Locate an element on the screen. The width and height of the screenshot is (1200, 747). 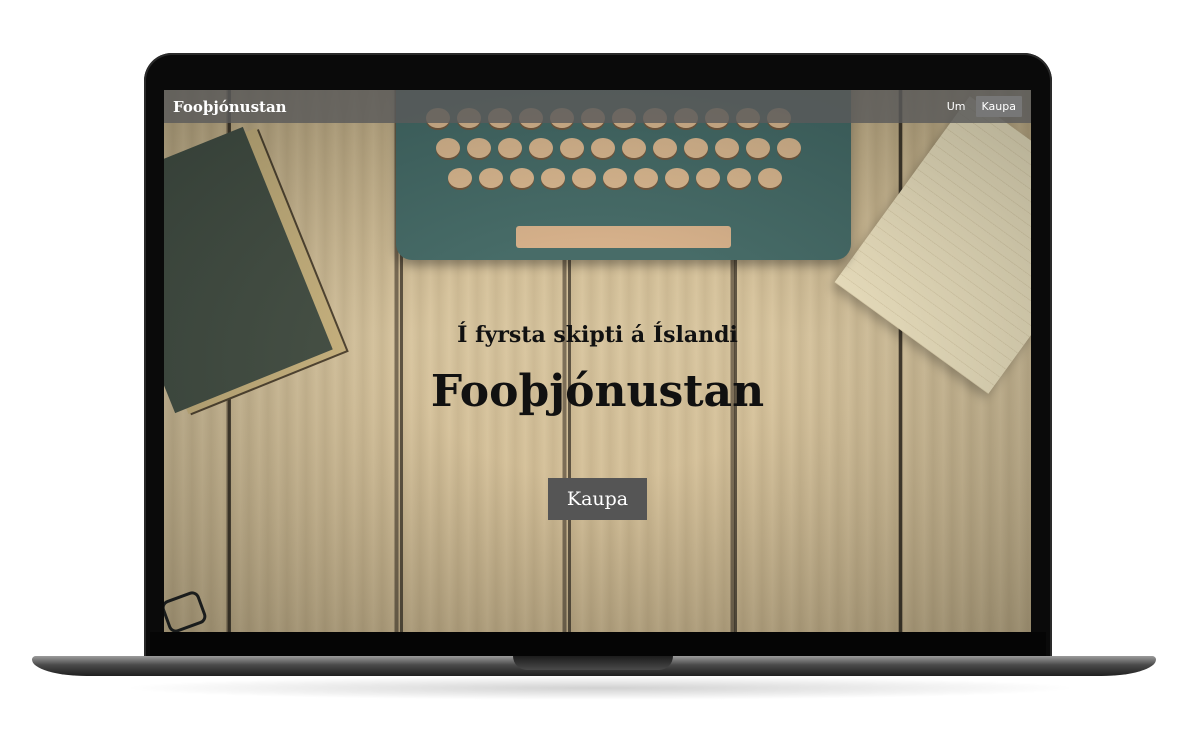
hero-title: Fooþjónustan is located at coordinates (597, 391).